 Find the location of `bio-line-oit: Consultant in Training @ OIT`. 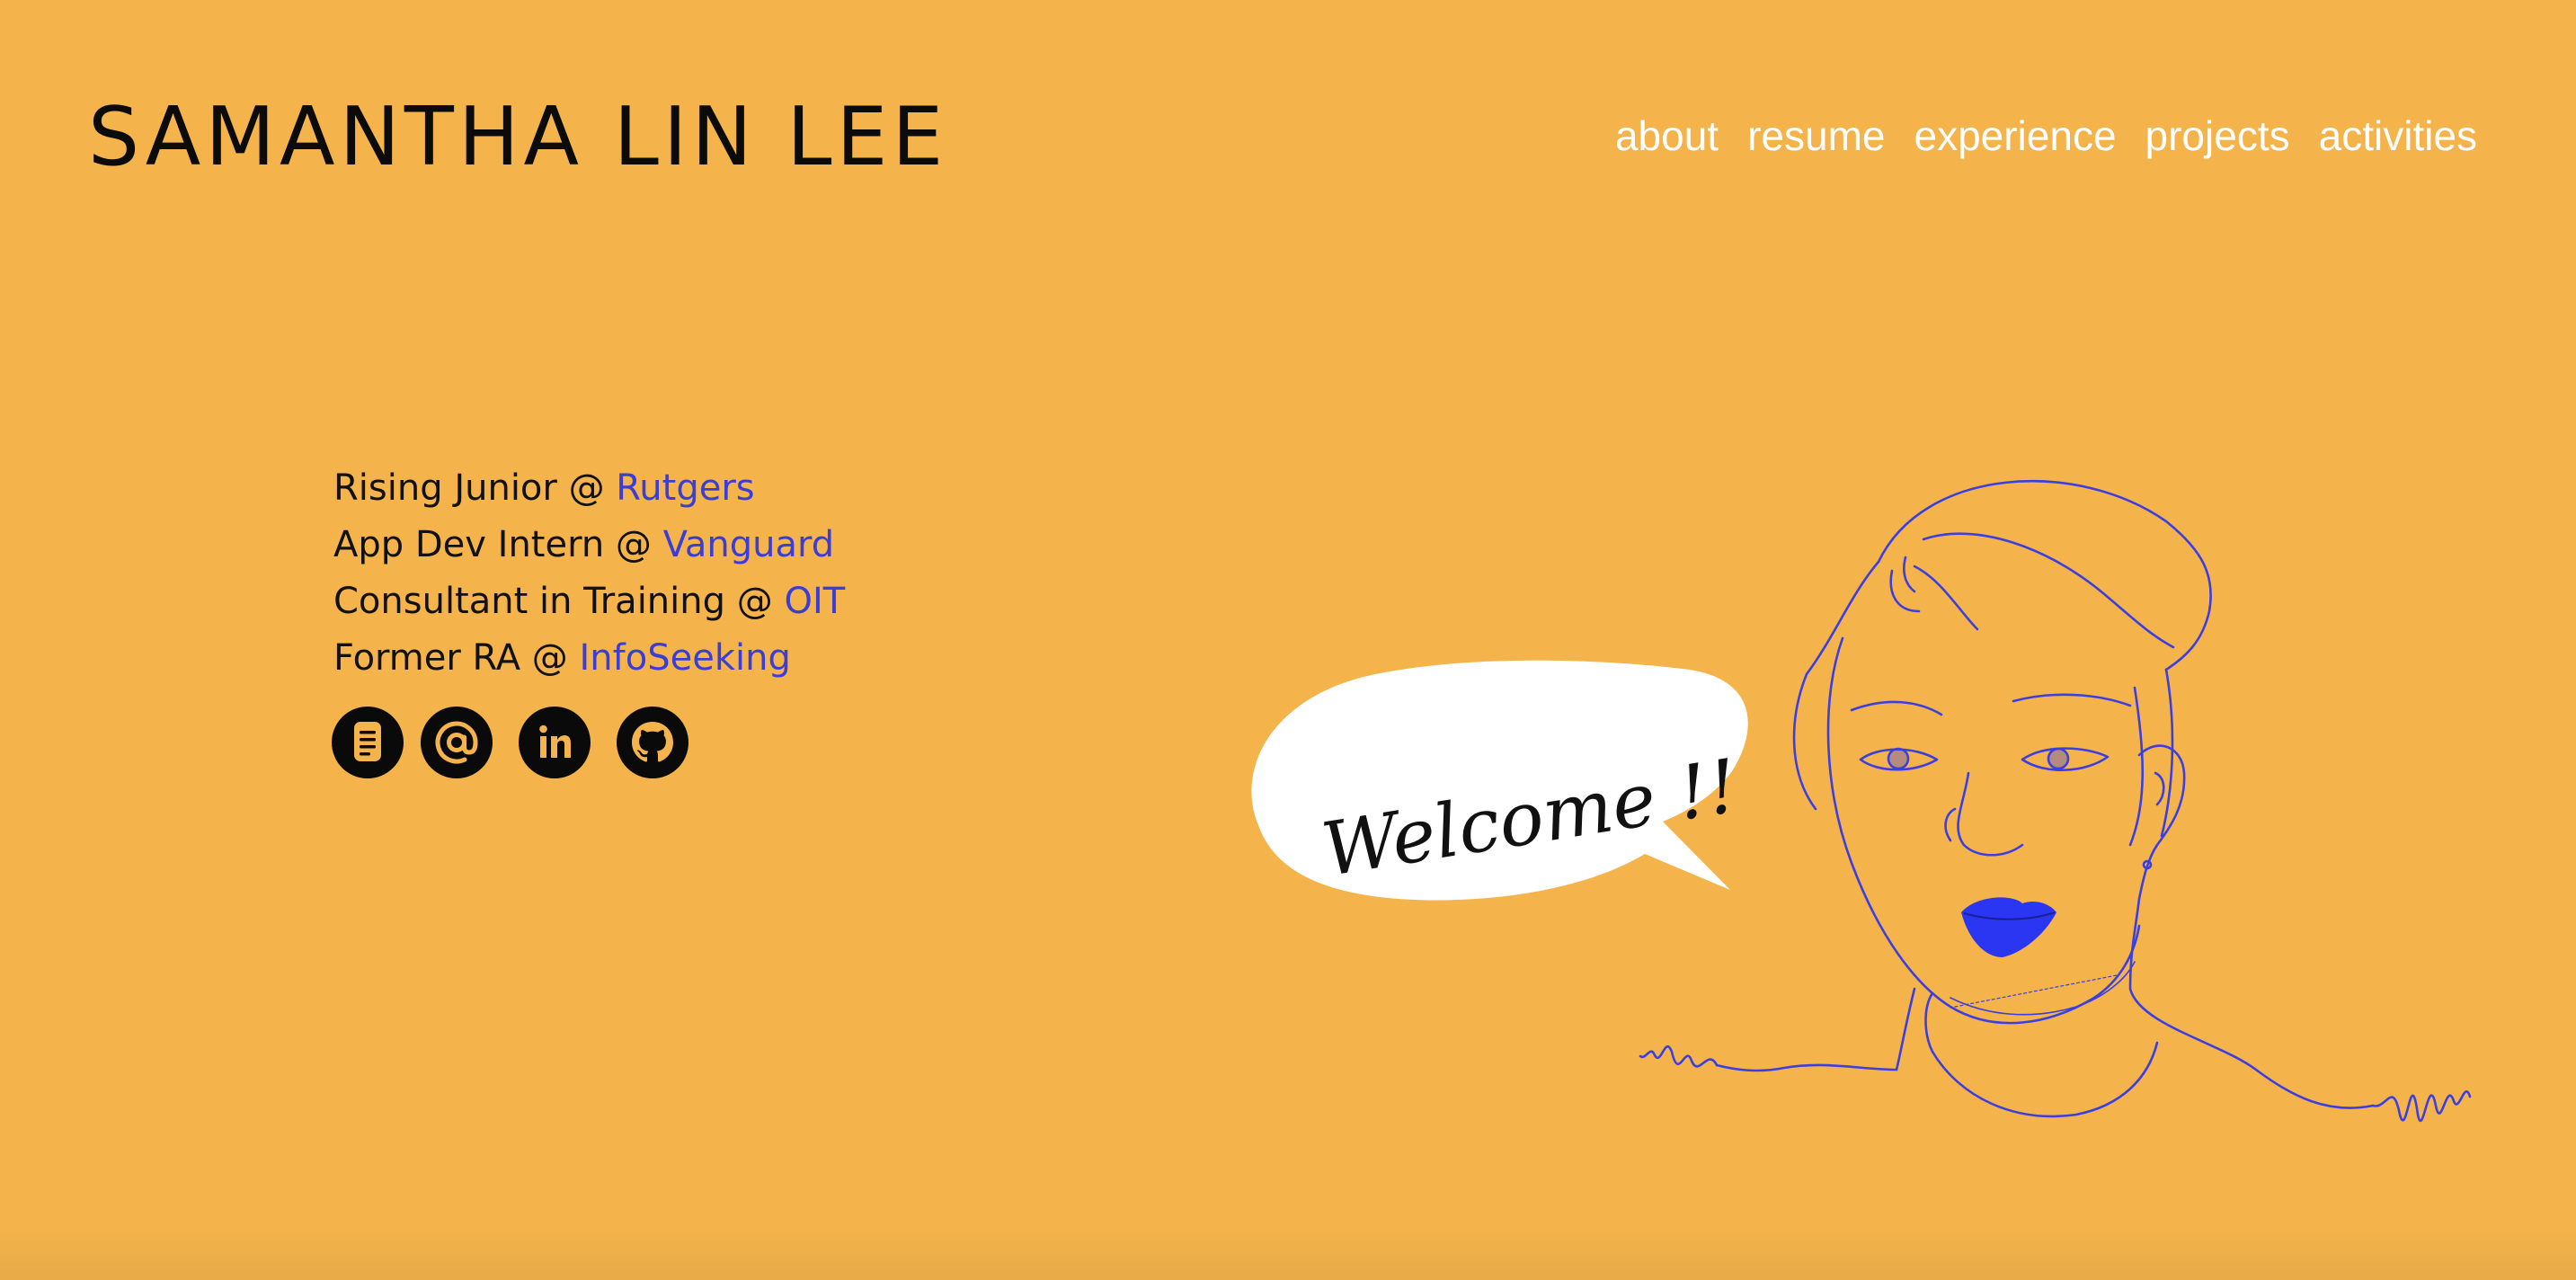

bio-line-oit: Consultant in Training @ OIT is located at coordinates (589, 601).